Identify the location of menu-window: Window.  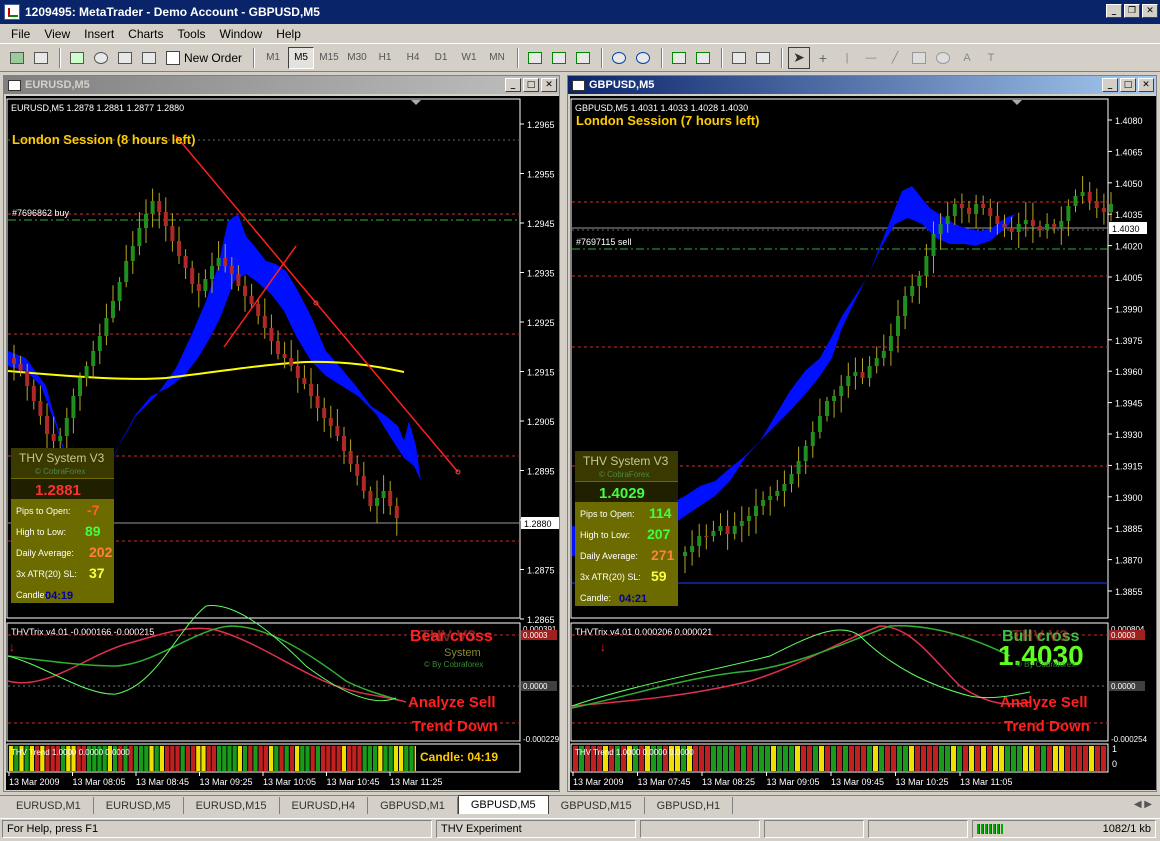
(241, 34).